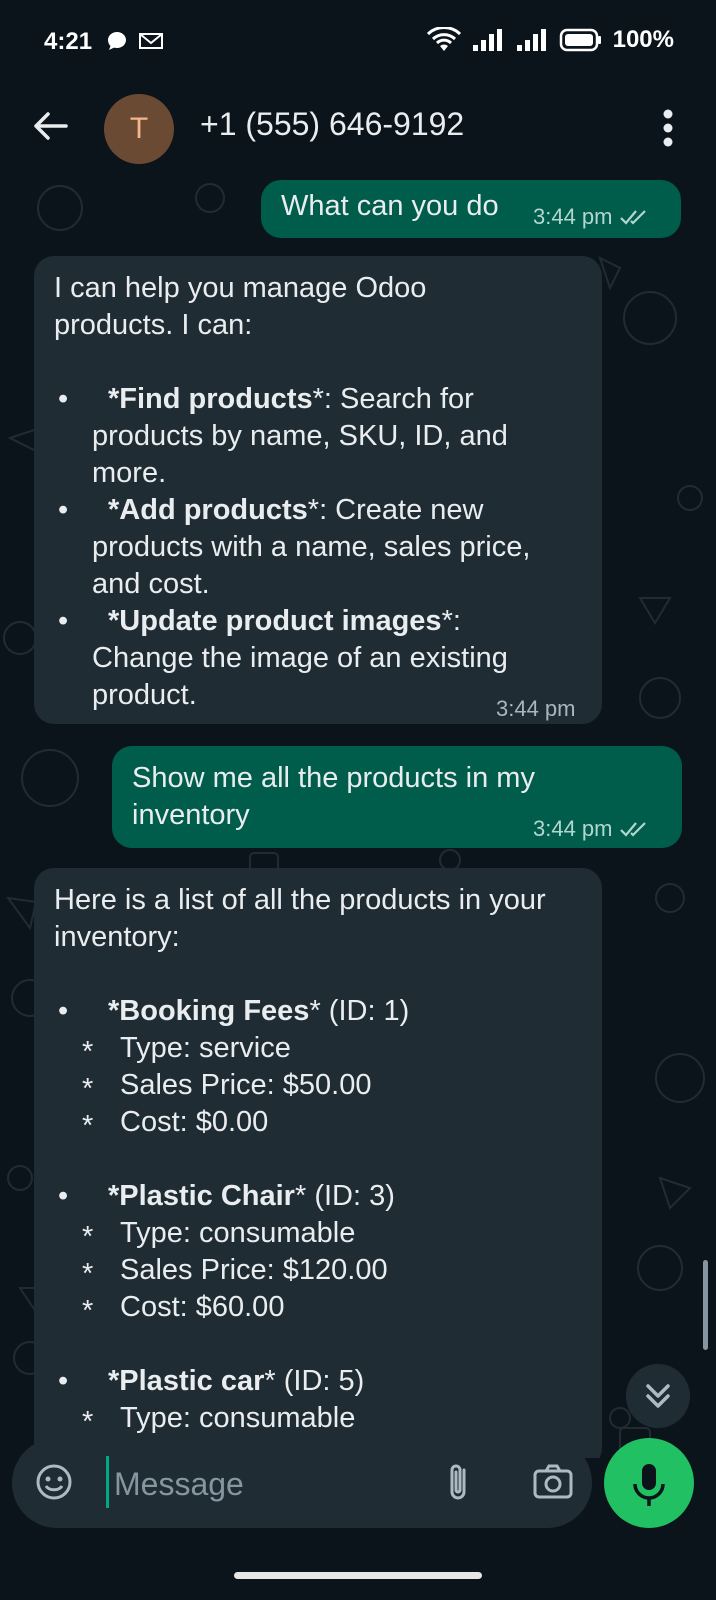 This screenshot has height=1600, width=716. Describe the element at coordinates (246, 1085) in the screenshot. I see `product-price: Sales Price: $50.00` at that location.